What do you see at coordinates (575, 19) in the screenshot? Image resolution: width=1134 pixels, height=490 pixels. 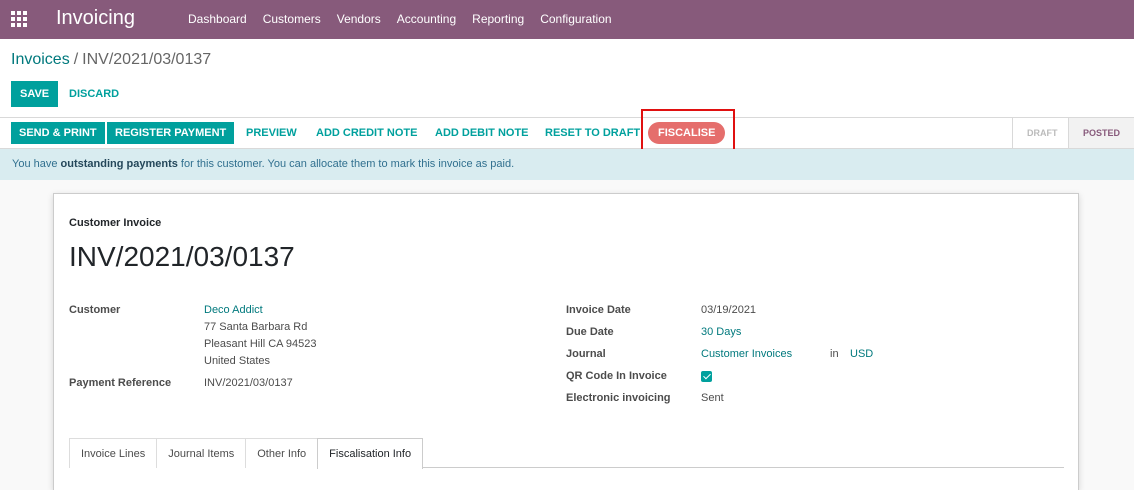 I see `menu-item-configuration: Configuration` at bounding box center [575, 19].